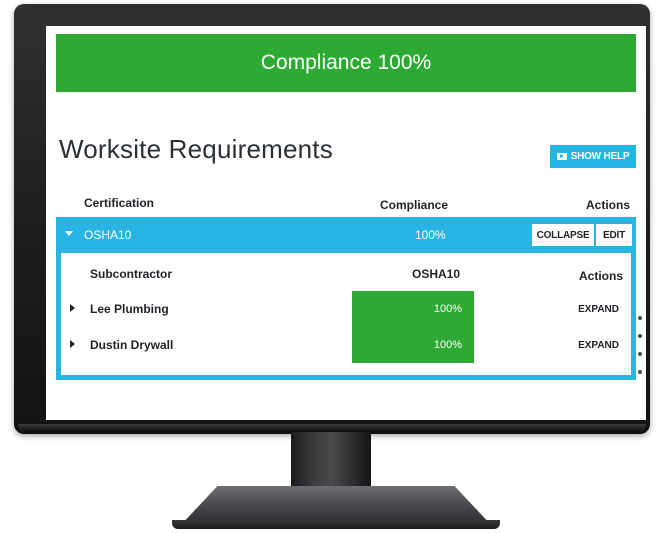  Describe the element at coordinates (196, 149) in the screenshot. I see `page-title: Worksite Requirements` at that location.